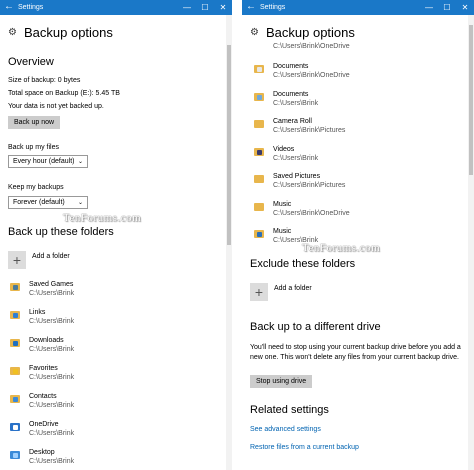 The height and width of the screenshot is (470, 474). What do you see at coordinates (110, 322) in the screenshot?
I see `folder-list-item: Links C:\Users\Brink` at bounding box center [110, 322].